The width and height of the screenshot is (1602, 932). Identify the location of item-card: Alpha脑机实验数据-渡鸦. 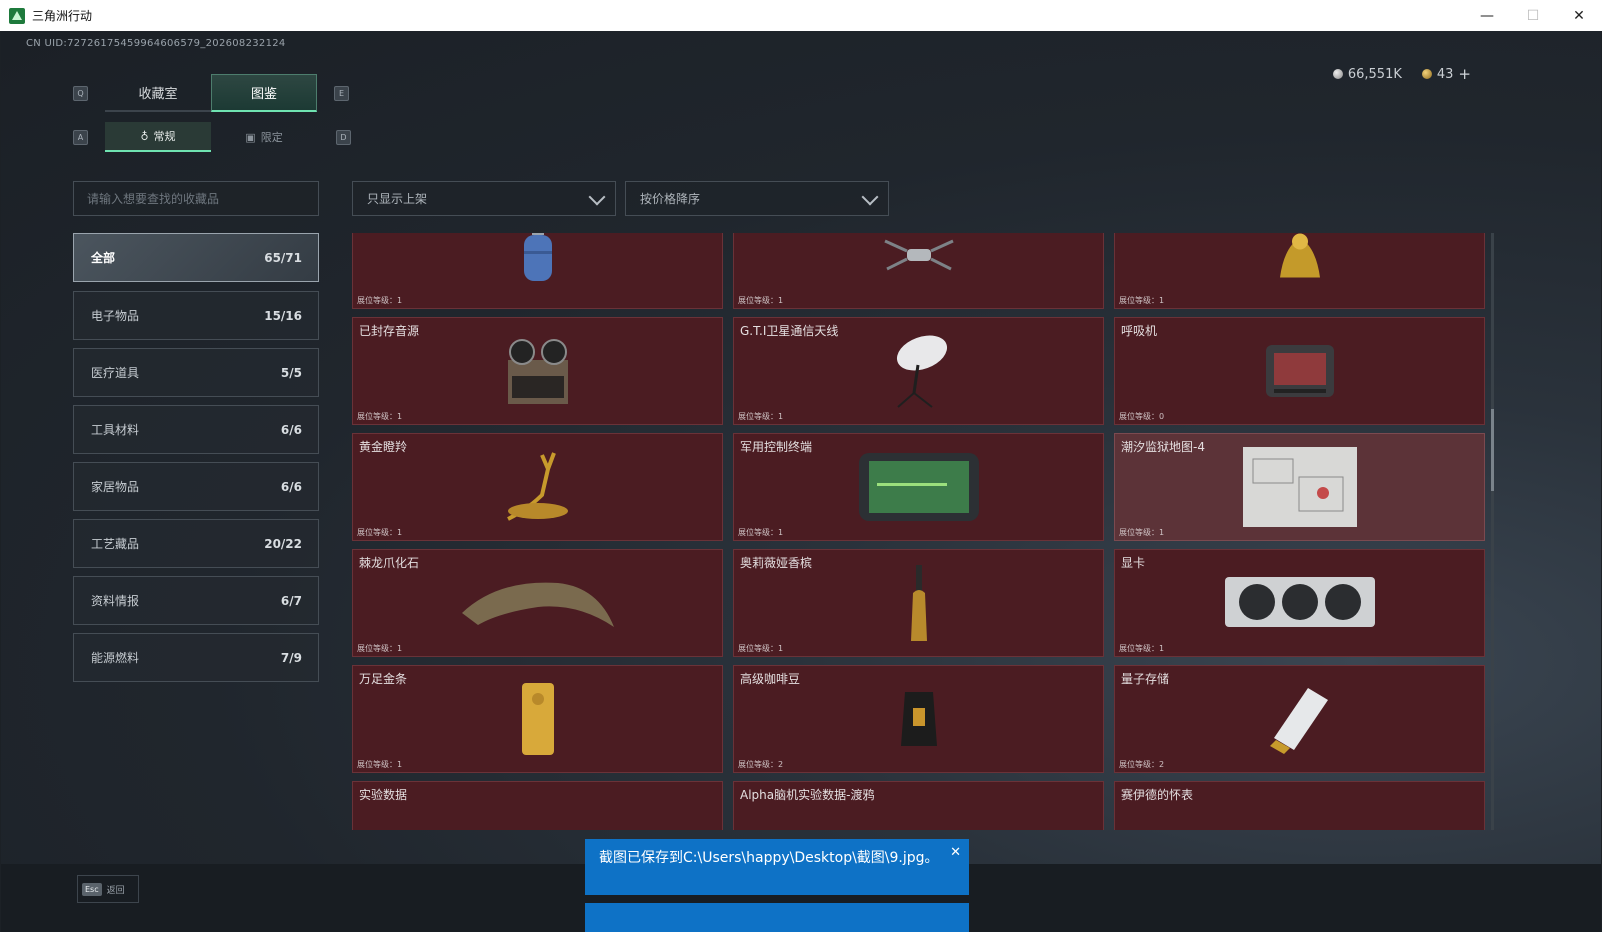
(918, 805).